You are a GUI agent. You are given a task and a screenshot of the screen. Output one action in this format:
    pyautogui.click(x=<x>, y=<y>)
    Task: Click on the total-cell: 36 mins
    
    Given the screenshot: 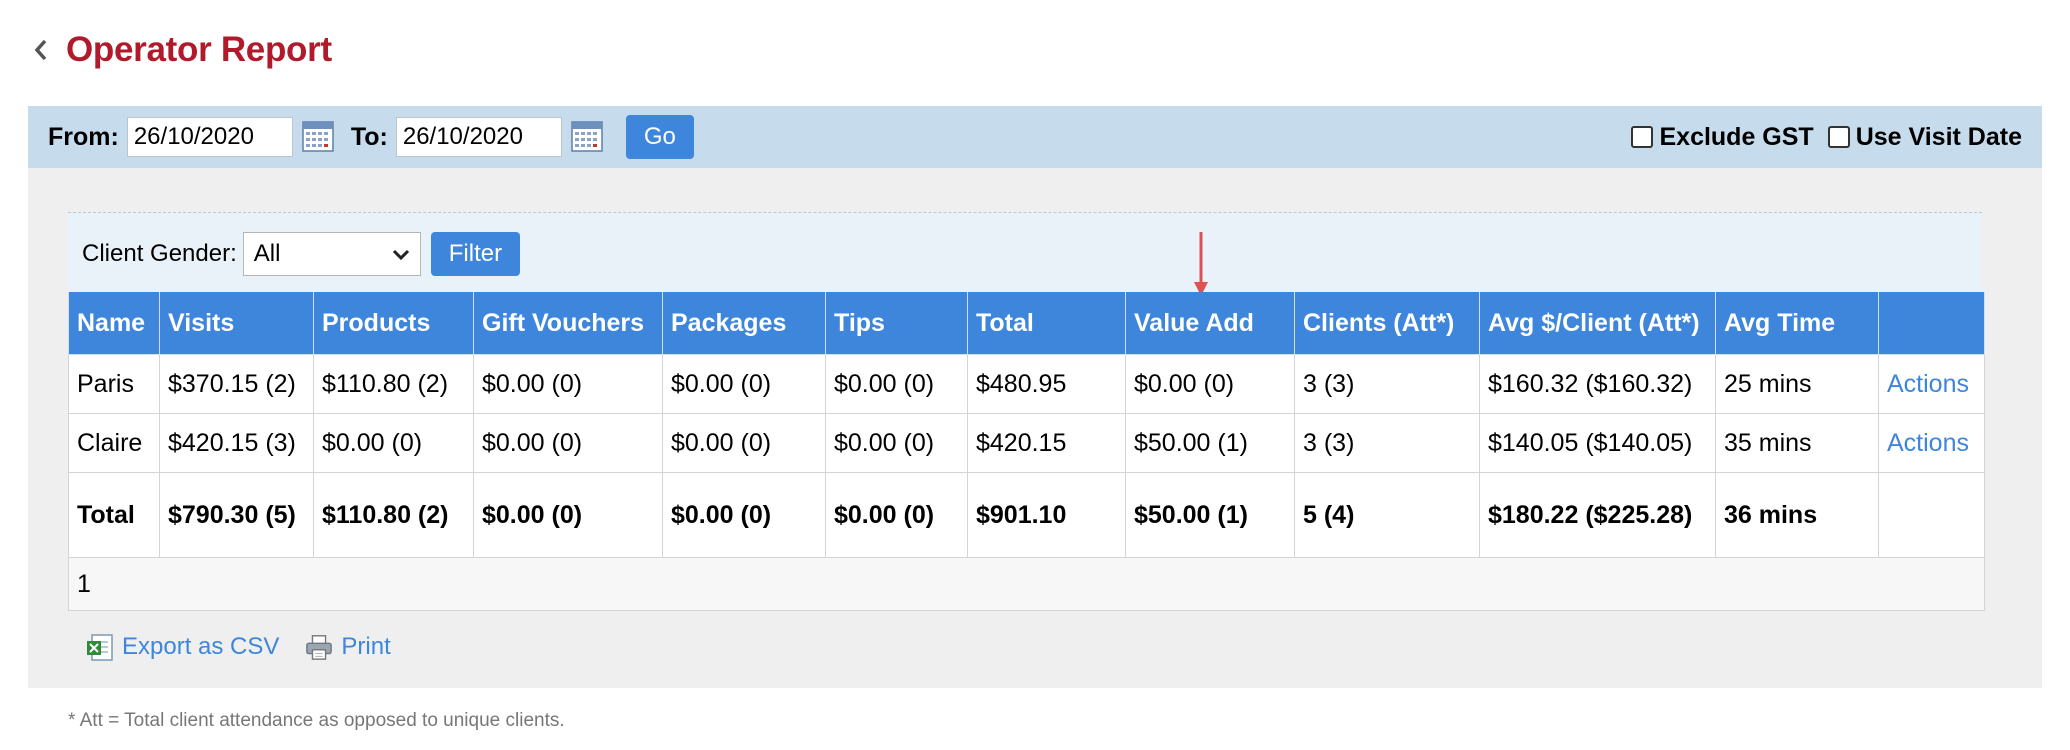 What is the action you would take?
    pyautogui.click(x=1797, y=515)
    